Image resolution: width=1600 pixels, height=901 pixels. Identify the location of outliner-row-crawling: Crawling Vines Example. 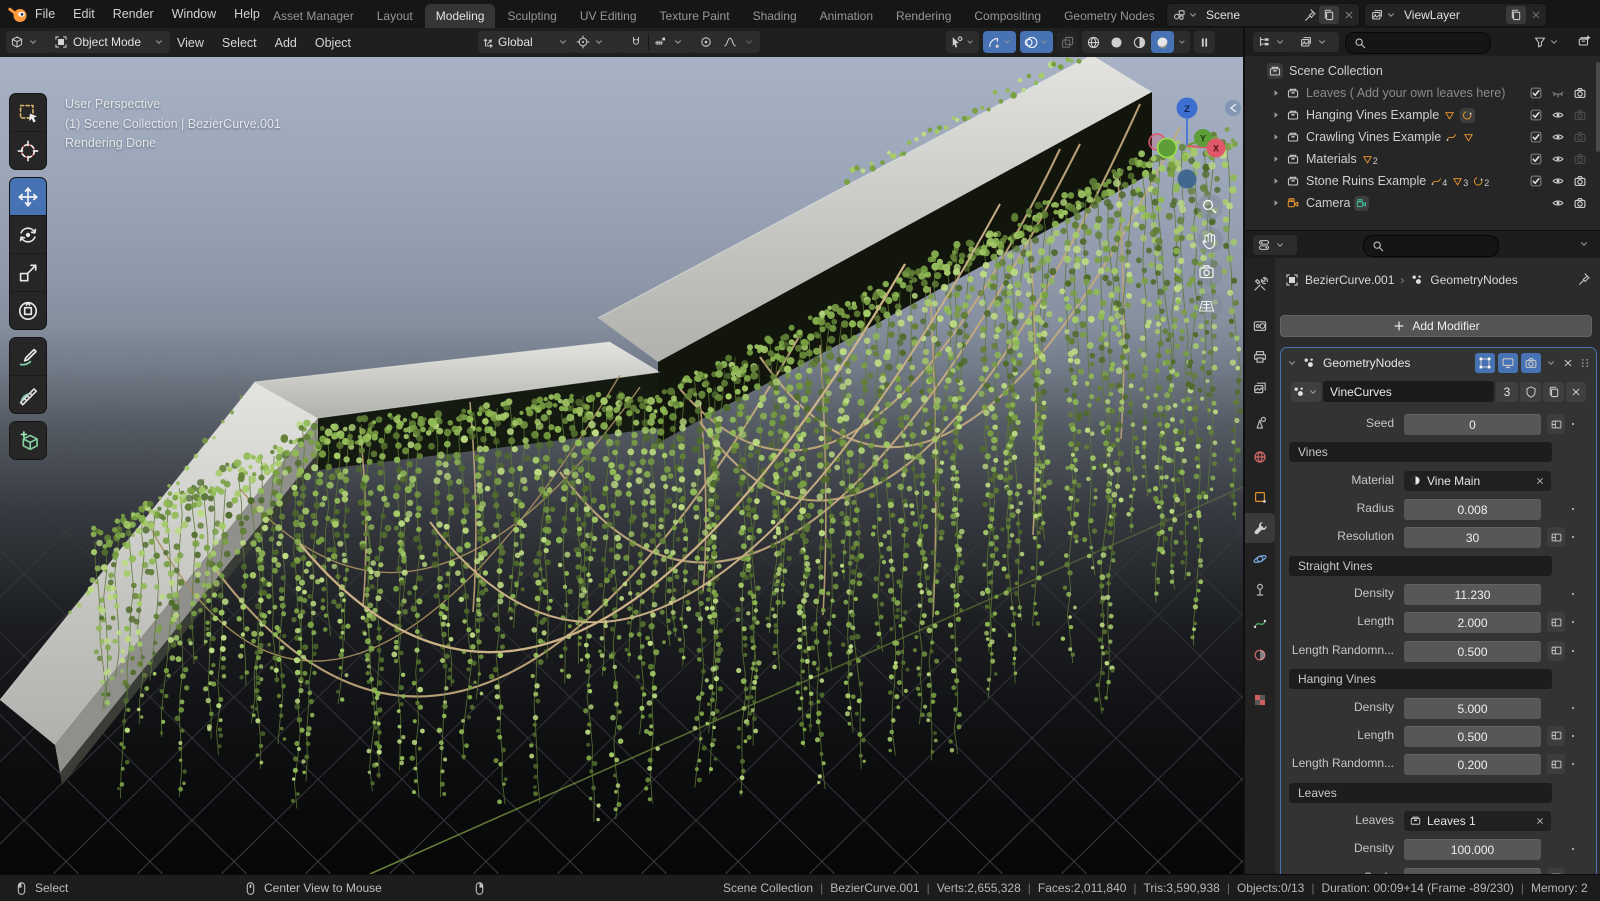
(1422, 137).